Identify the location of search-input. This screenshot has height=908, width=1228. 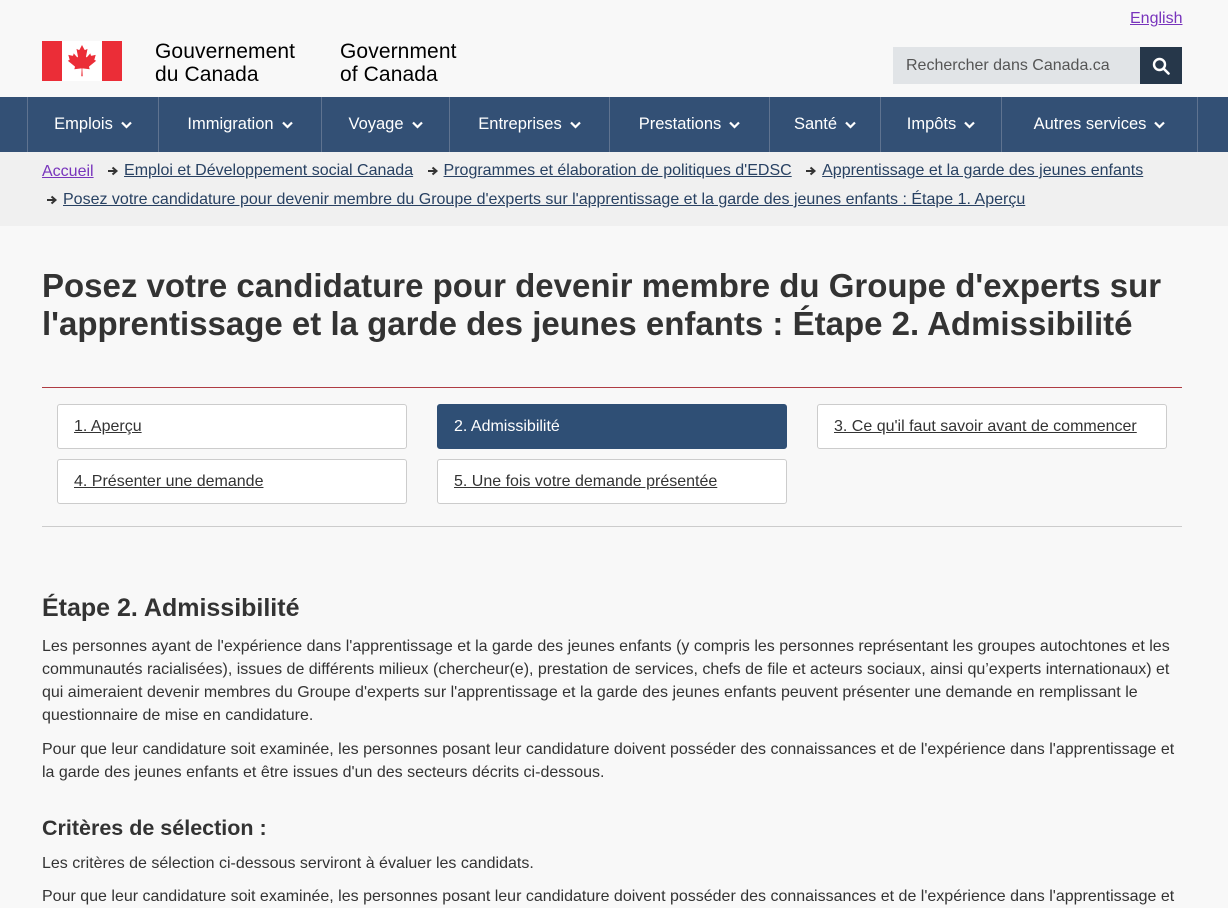
(1016, 65).